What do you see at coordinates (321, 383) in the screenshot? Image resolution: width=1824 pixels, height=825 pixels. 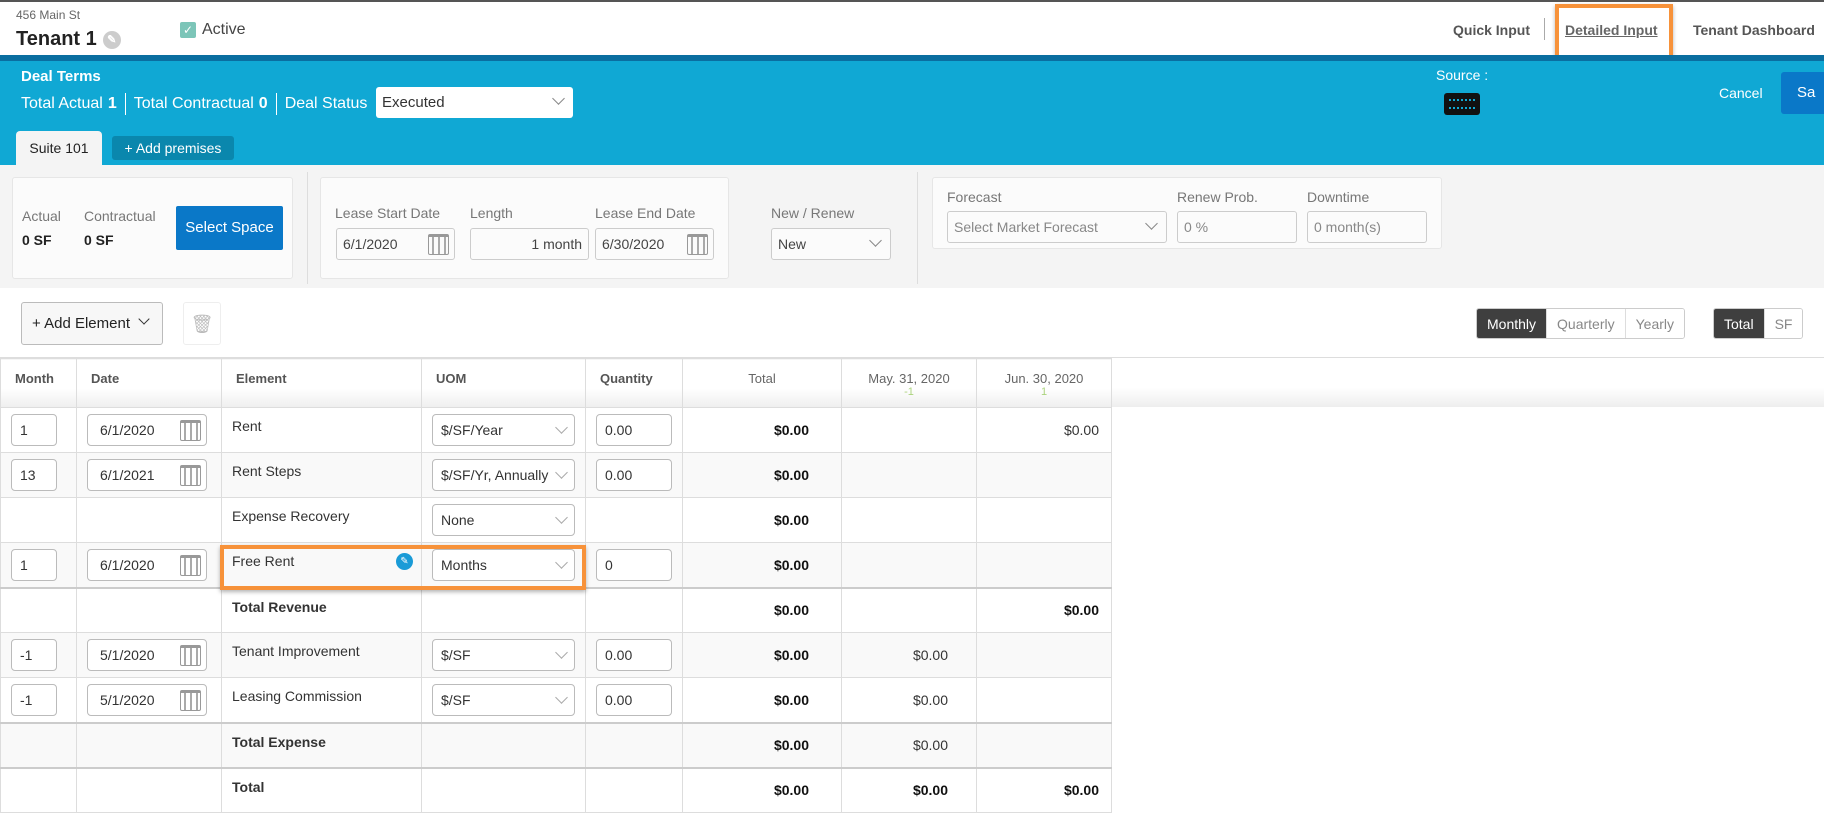 I see `col-element: Element` at bounding box center [321, 383].